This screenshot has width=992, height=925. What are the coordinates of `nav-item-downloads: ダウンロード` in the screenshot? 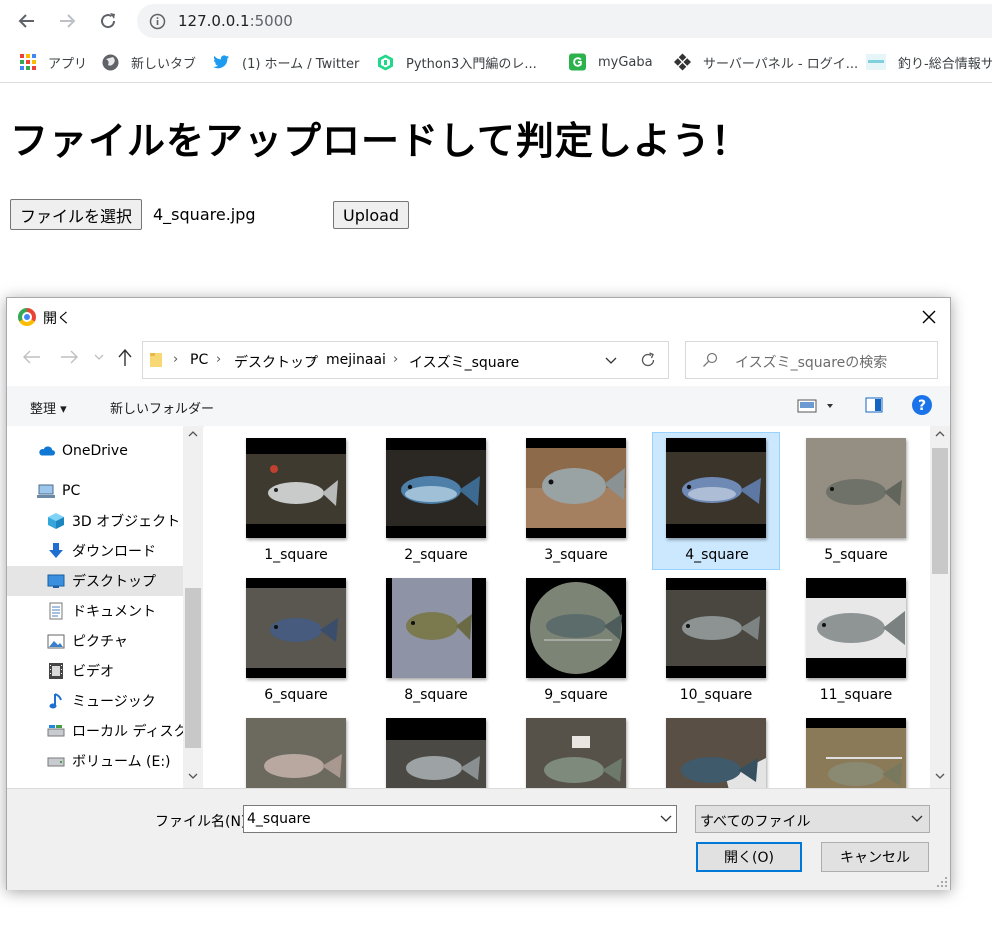 It's located at (95, 551).